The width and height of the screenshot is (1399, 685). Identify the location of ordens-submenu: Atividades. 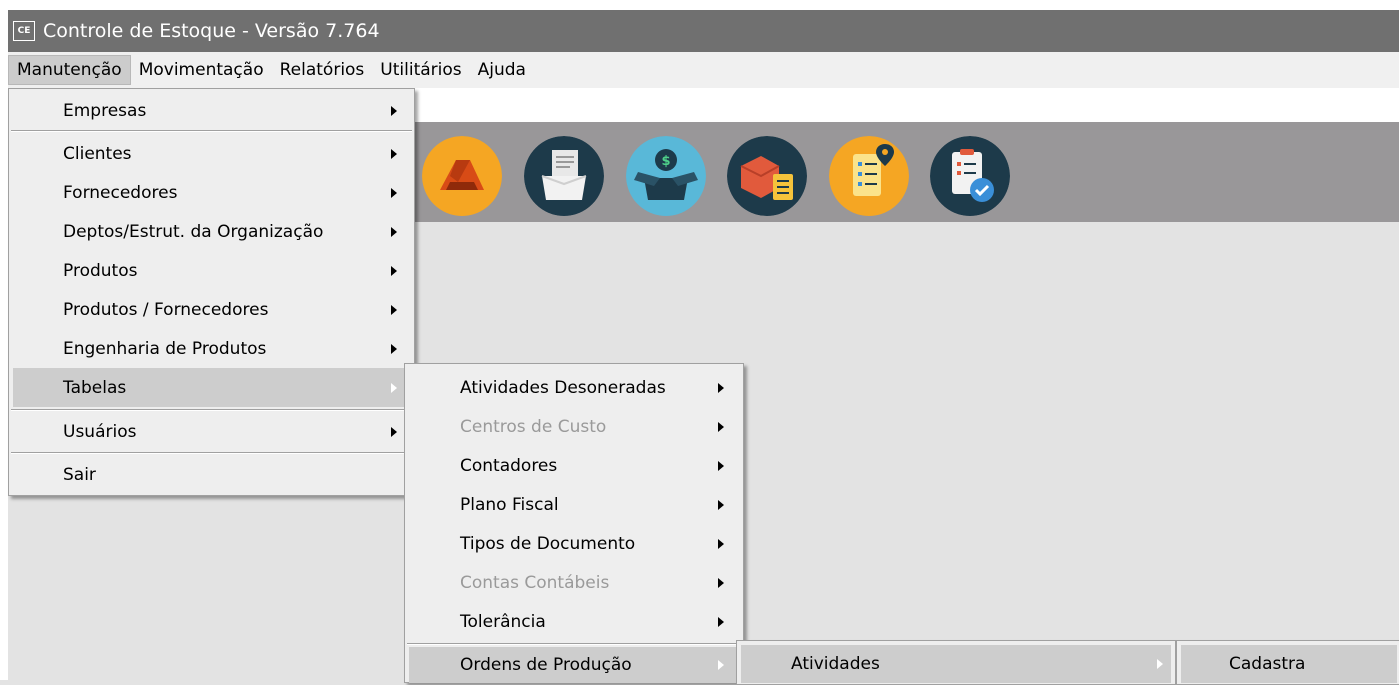
(956, 662).